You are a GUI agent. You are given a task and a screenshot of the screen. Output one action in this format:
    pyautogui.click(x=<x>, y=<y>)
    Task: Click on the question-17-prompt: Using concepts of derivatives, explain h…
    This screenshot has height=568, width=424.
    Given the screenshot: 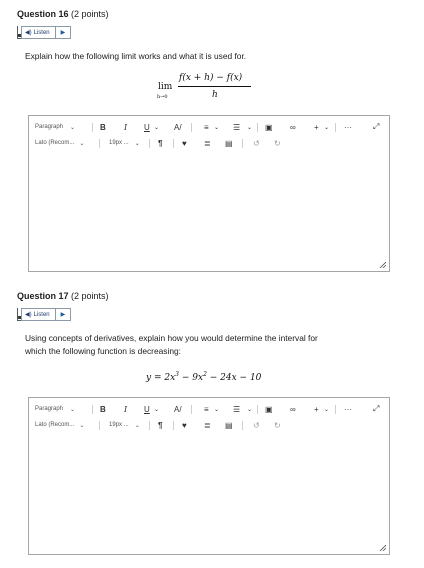 What is the action you would take?
    pyautogui.click(x=171, y=345)
    